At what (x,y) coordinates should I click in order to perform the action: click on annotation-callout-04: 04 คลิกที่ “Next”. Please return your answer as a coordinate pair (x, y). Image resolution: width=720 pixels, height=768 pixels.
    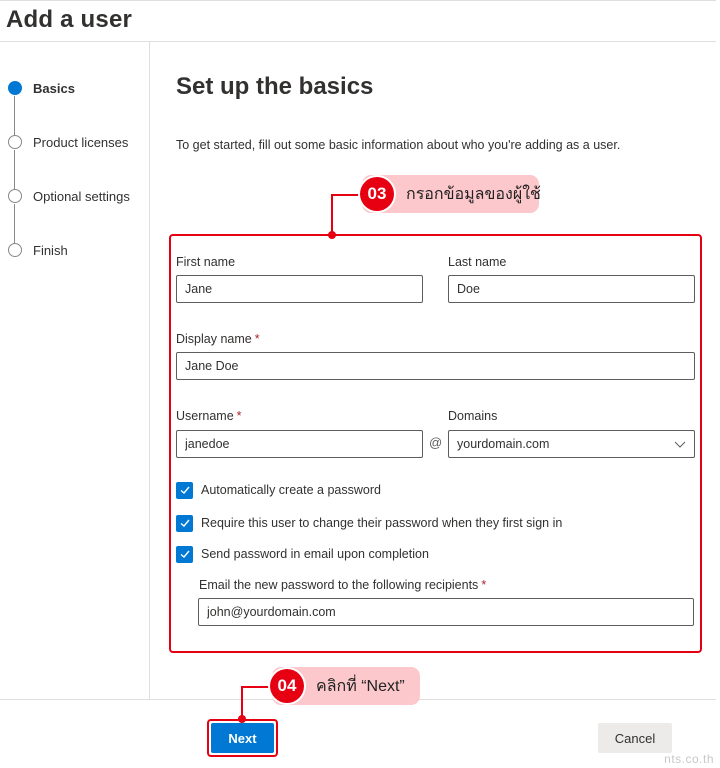
    Looking at the image, I should click on (345, 686).